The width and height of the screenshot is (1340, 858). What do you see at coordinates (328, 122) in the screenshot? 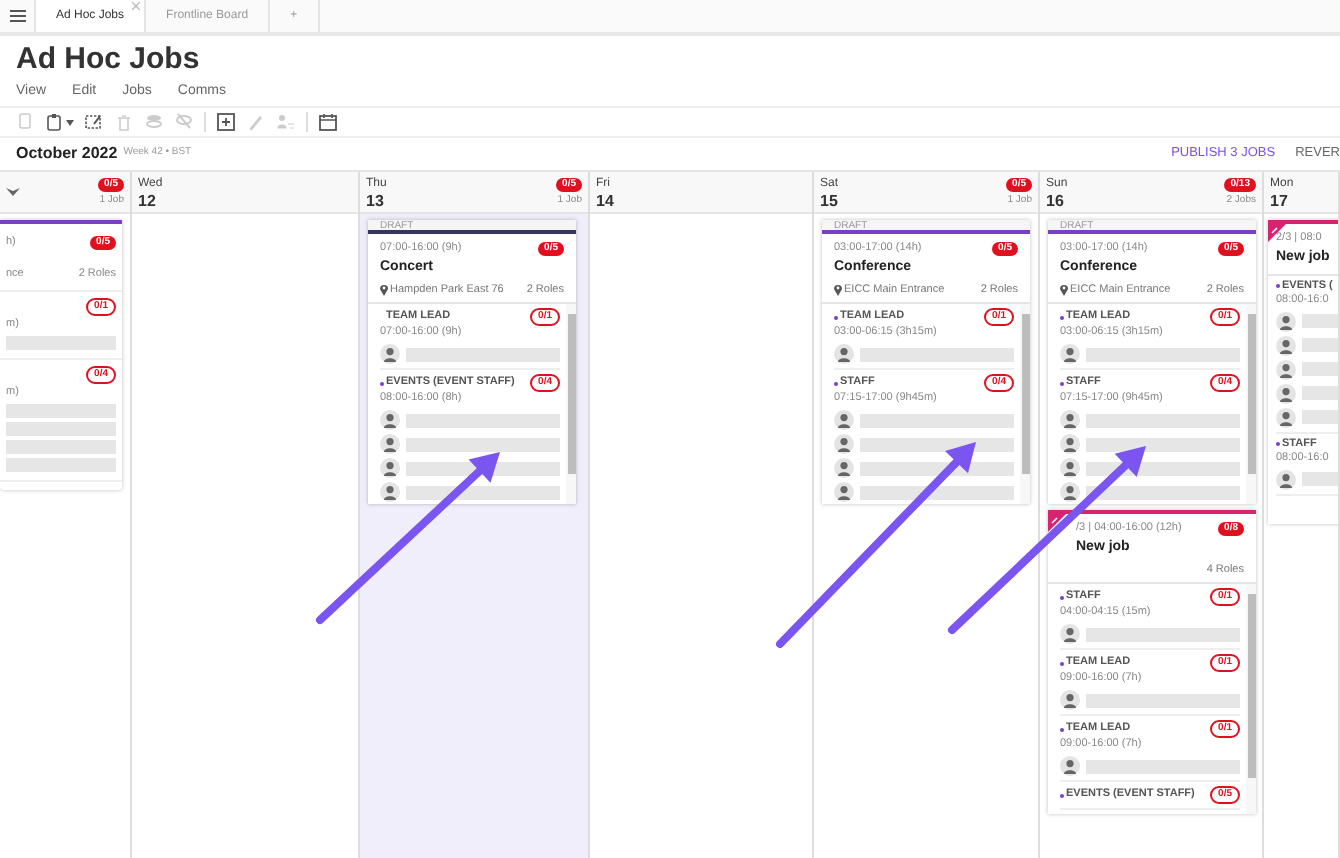
I see `calendar-icon` at bounding box center [328, 122].